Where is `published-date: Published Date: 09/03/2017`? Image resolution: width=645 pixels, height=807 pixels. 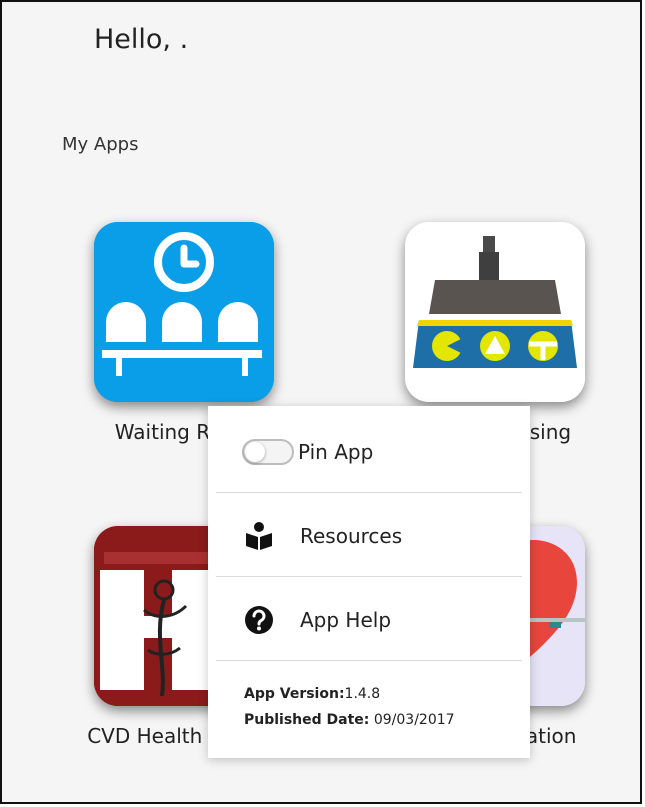
published-date: Published Date: 09/03/2017 is located at coordinates (349, 720).